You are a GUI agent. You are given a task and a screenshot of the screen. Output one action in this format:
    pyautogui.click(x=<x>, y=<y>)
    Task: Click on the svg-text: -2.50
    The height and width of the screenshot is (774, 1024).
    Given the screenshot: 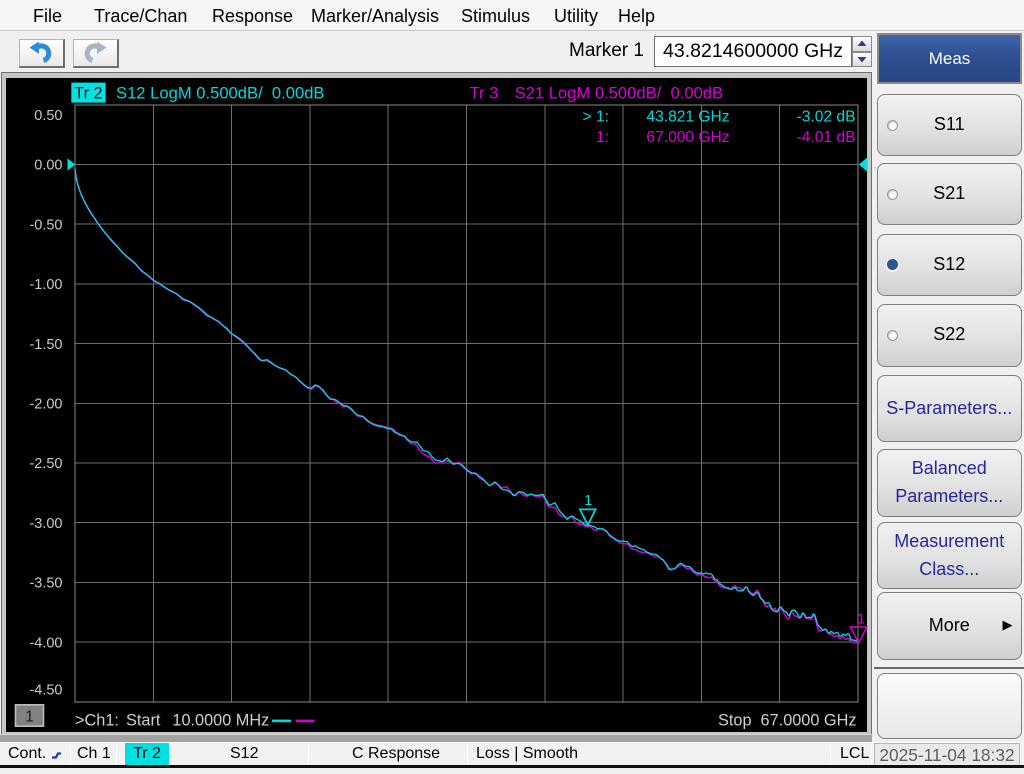 What is the action you would take?
    pyautogui.click(x=45, y=464)
    